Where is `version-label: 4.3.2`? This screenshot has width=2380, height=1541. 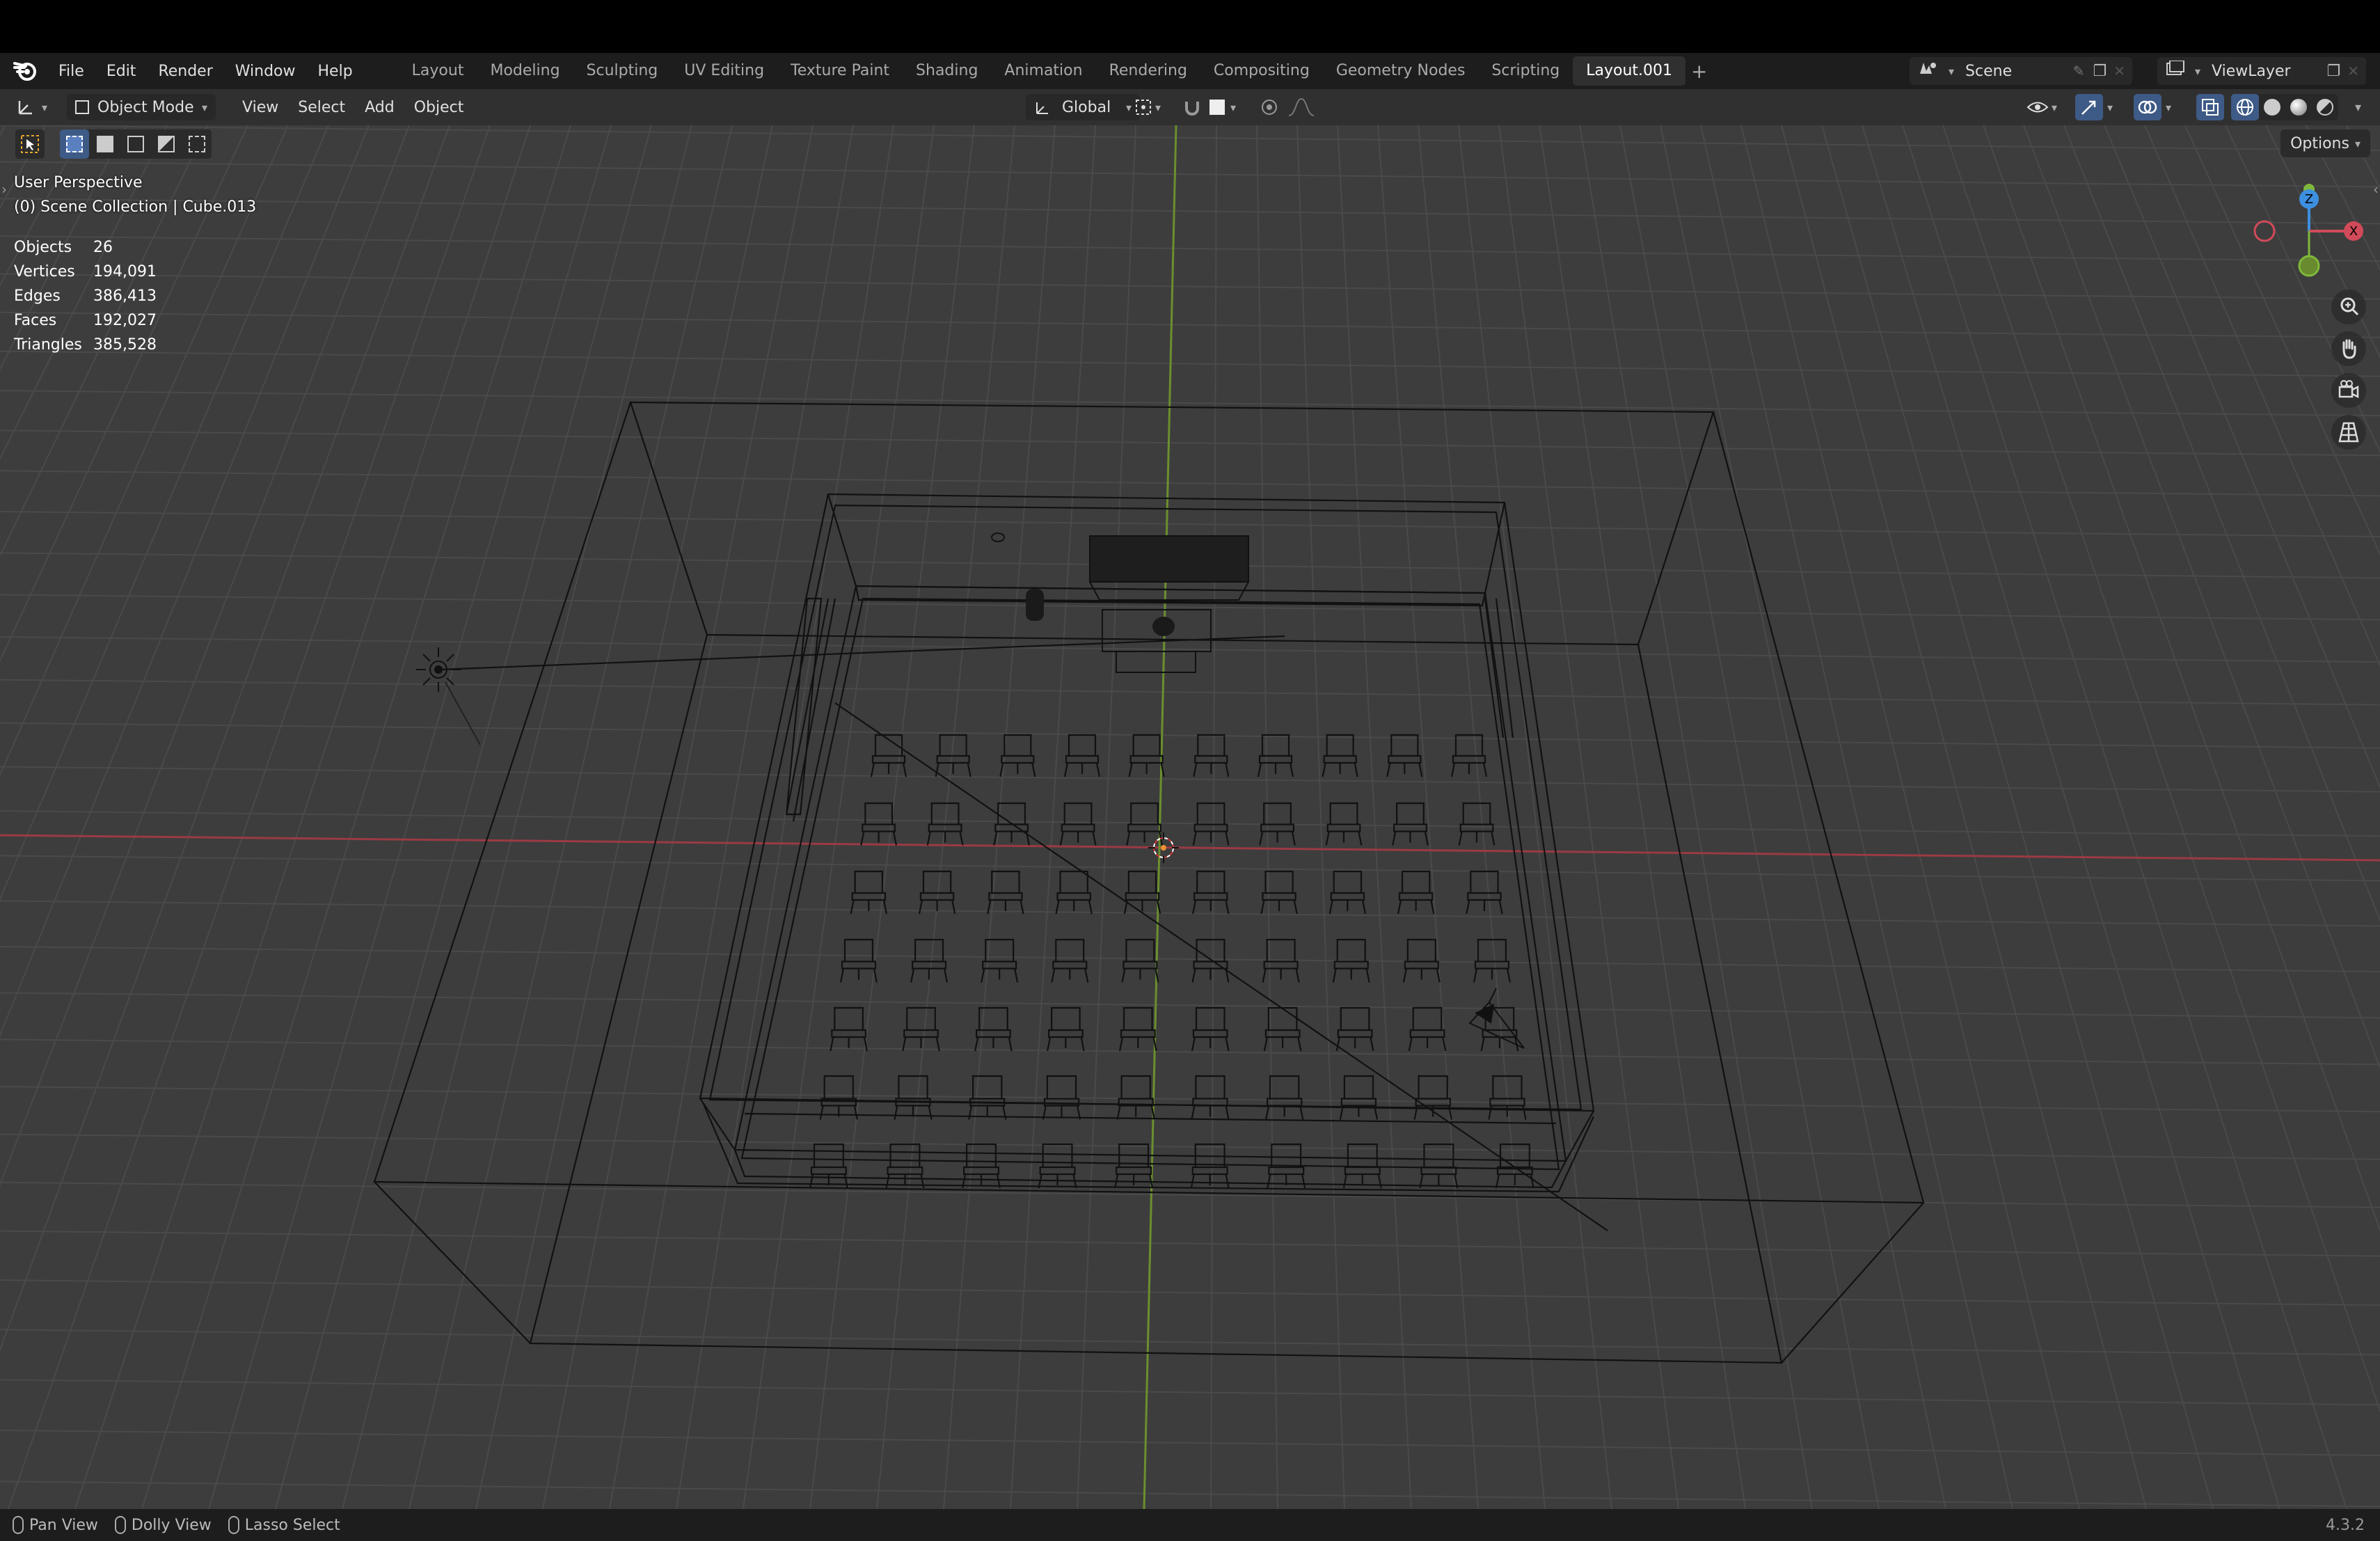 version-label: 4.3.2 is located at coordinates (2345, 1525).